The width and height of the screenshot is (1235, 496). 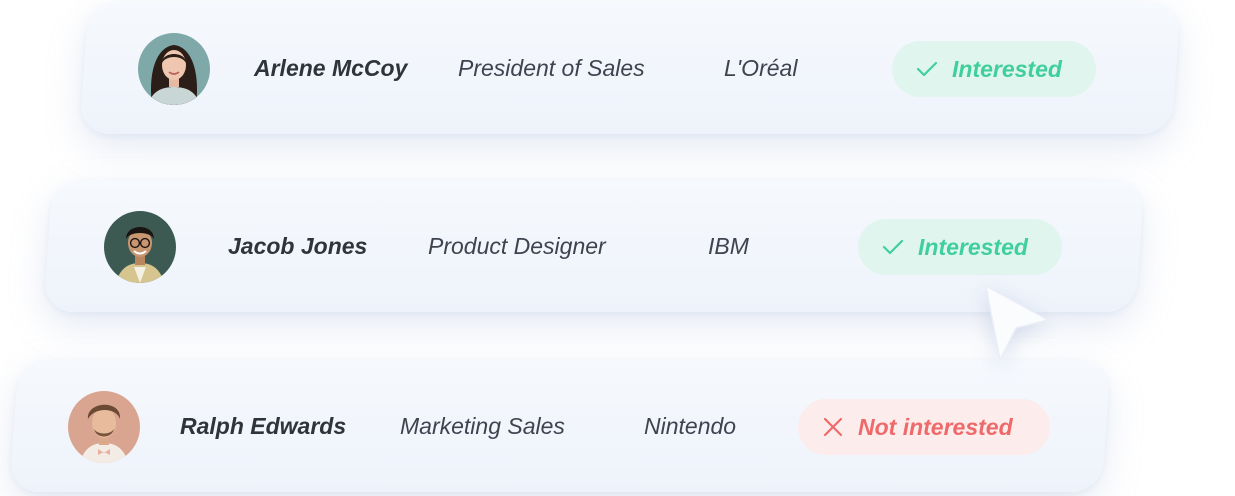 I want to click on x-icon, so click(x=833, y=427).